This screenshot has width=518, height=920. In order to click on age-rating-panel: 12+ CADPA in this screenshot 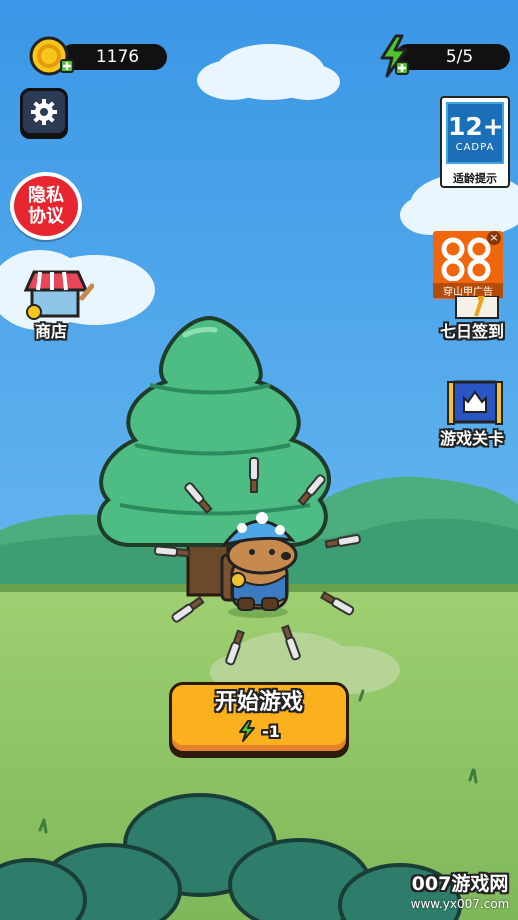, I will do `click(475, 133)`.